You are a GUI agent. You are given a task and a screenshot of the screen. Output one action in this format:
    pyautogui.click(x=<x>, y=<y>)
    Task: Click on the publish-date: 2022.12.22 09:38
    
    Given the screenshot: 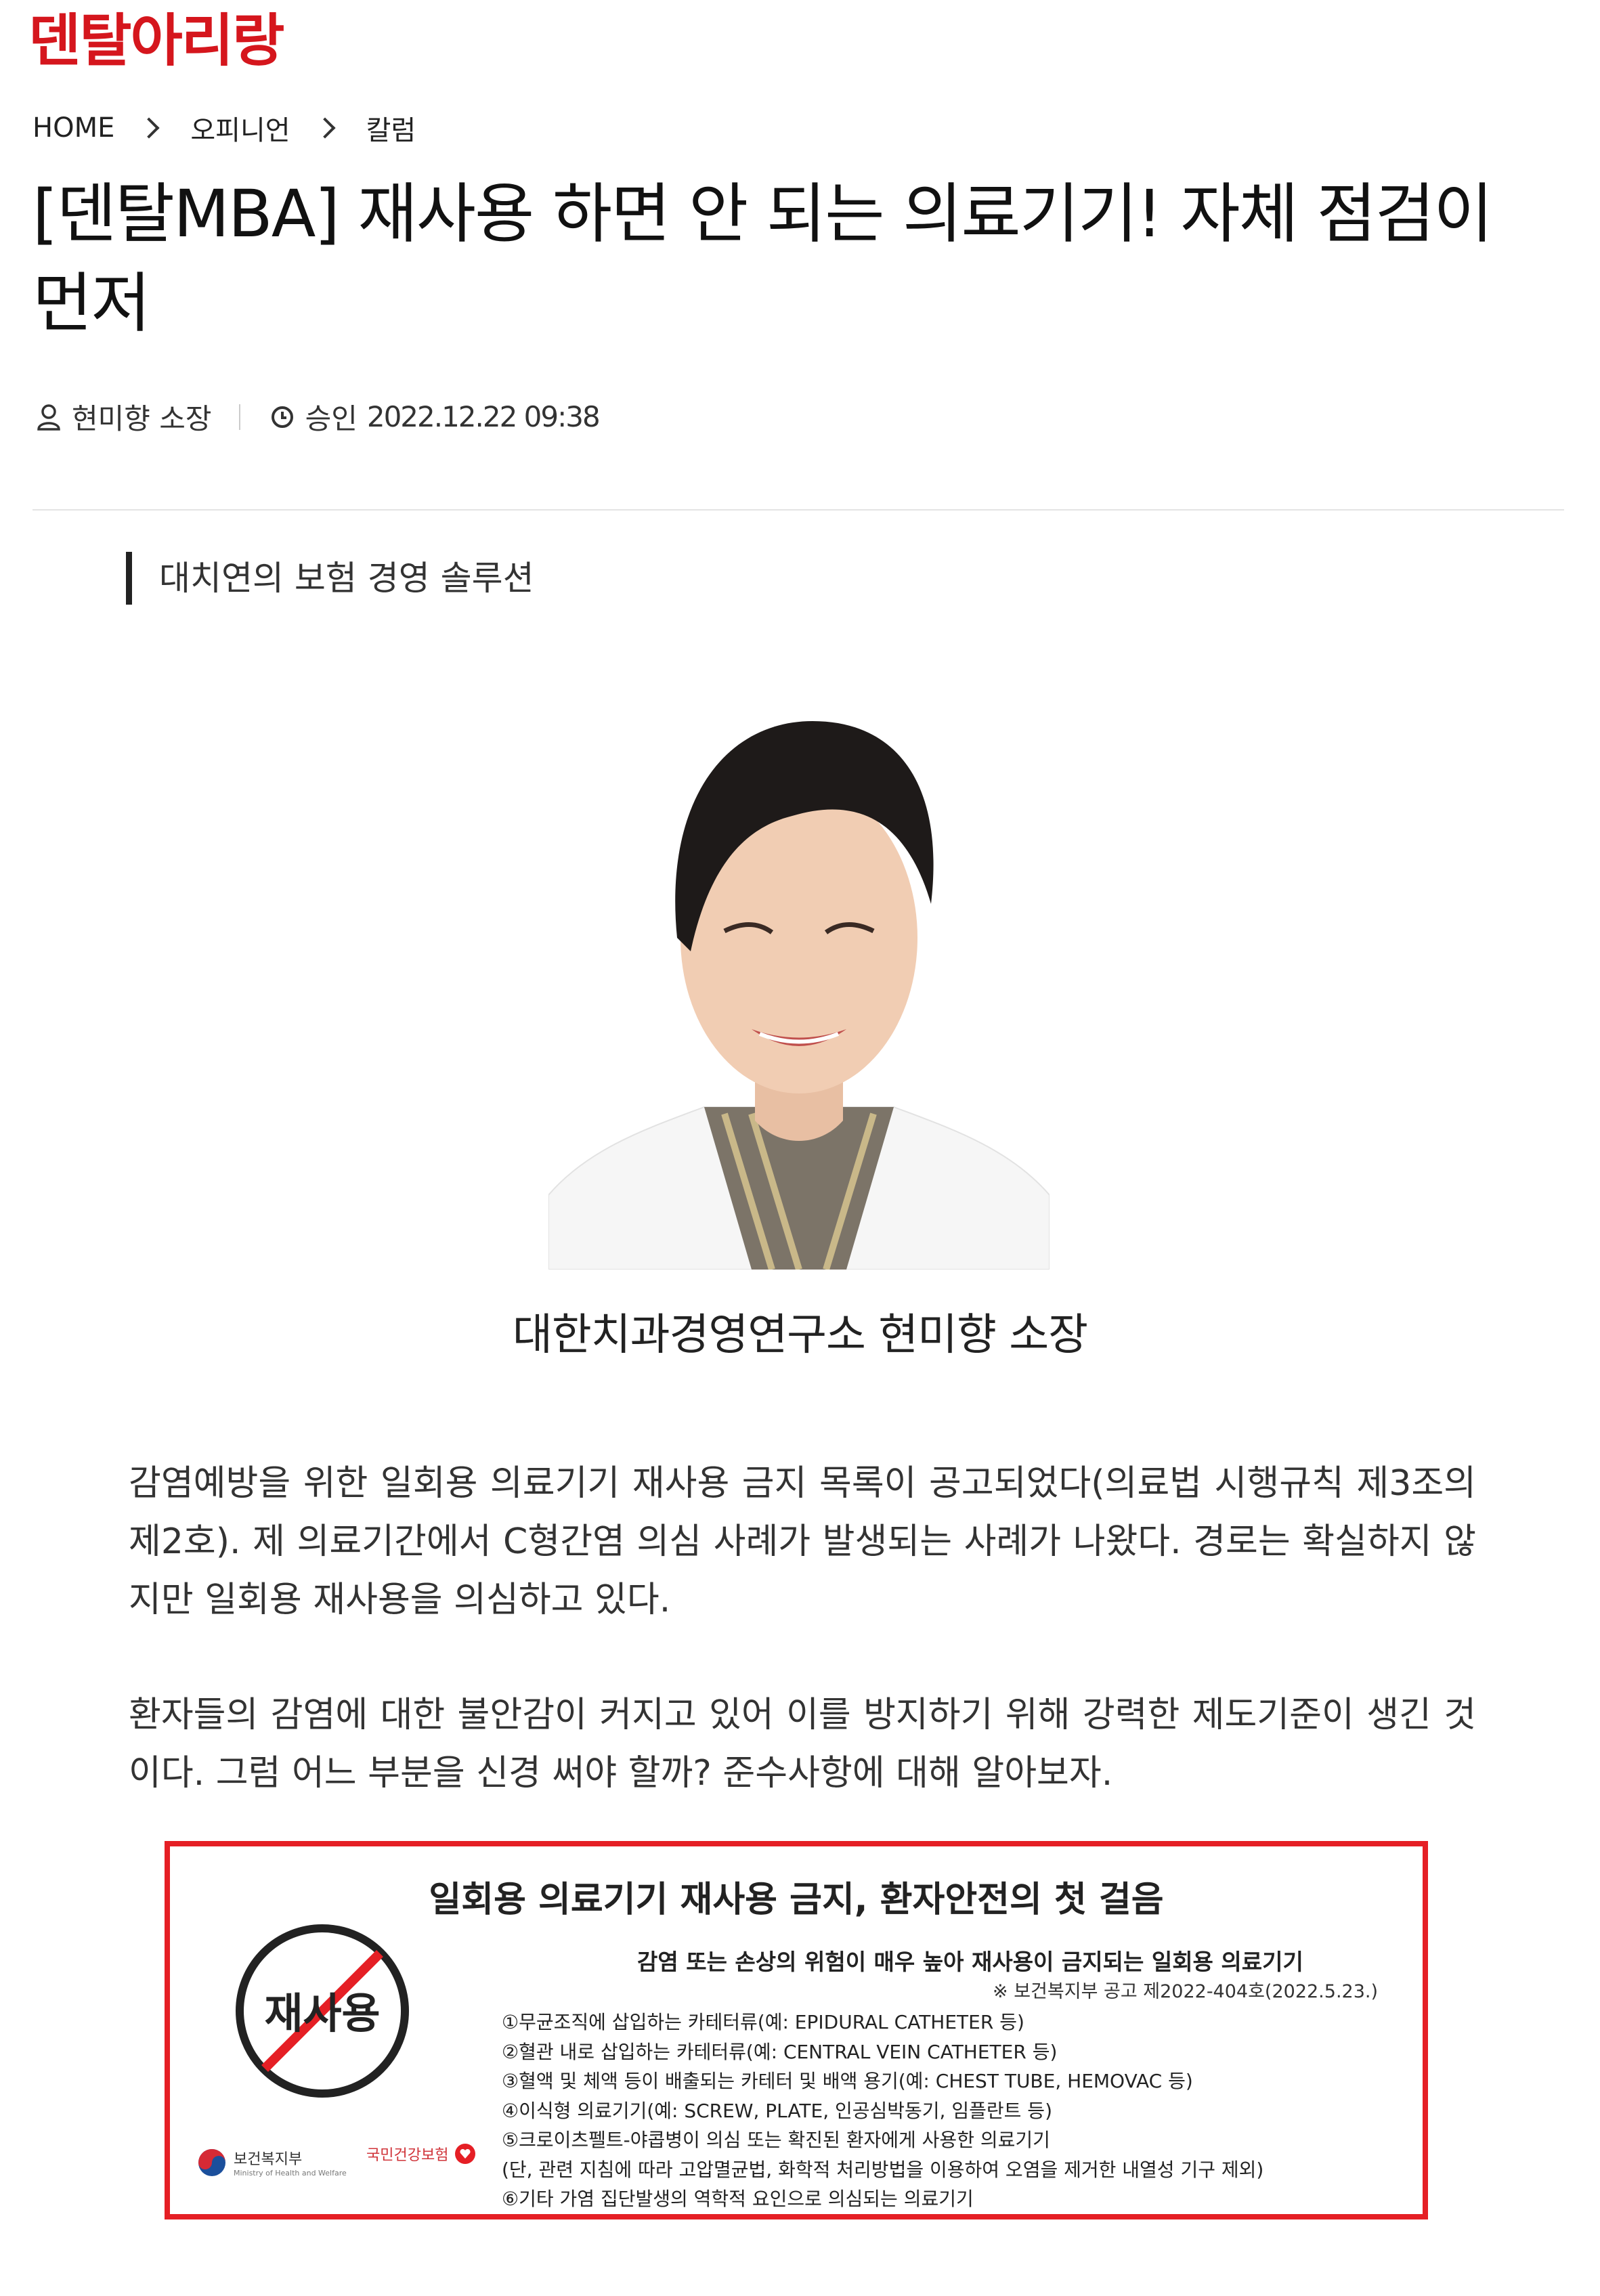 What is the action you would take?
    pyautogui.click(x=483, y=416)
    